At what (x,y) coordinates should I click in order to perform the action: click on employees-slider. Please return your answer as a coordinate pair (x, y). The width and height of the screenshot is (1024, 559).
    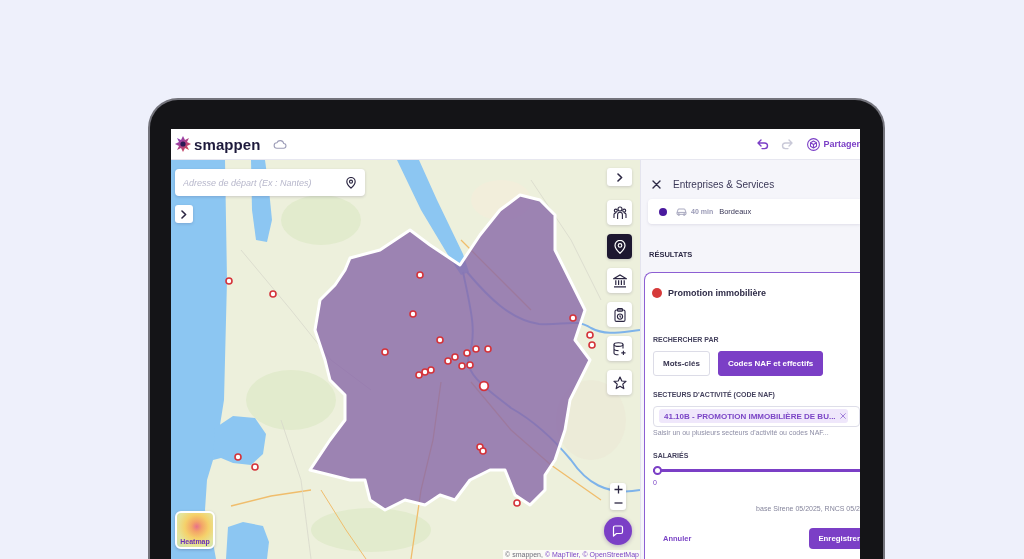
    Looking at the image, I should click on (756, 470).